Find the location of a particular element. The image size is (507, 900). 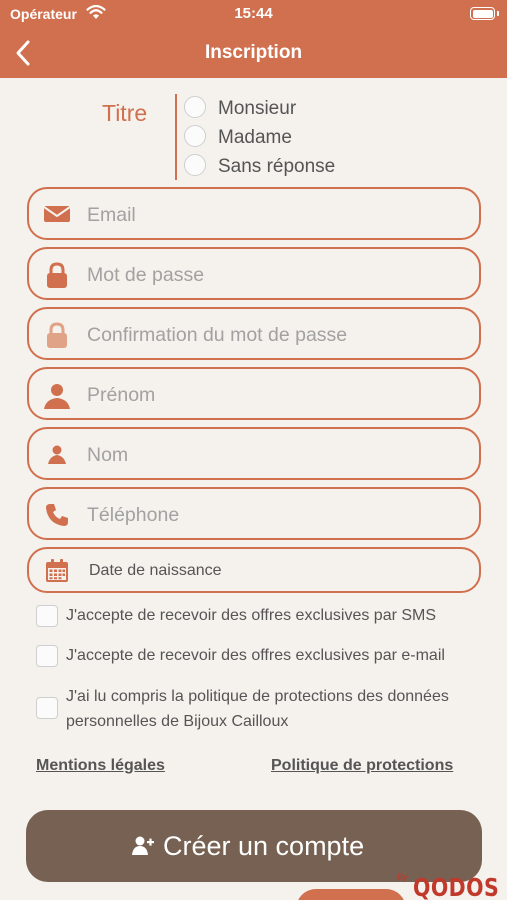

email-field: Email is located at coordinates (254, 213).